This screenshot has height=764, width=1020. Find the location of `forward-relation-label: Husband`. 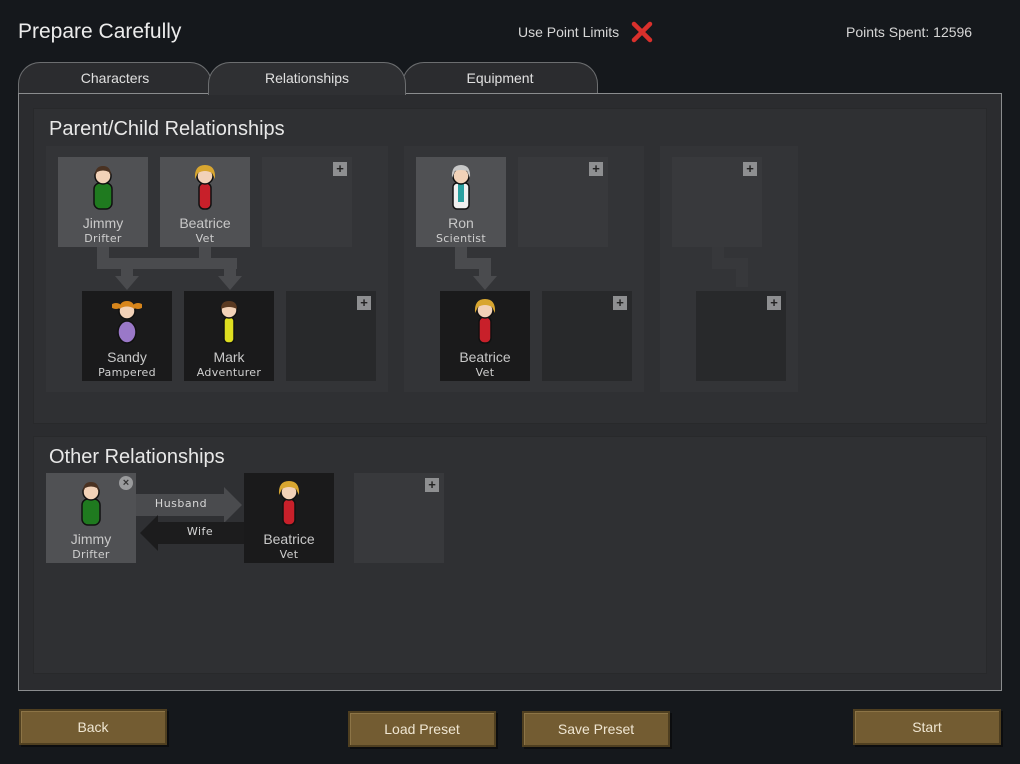

forward-relation-label: Husband is located at coordinates (181, 503).